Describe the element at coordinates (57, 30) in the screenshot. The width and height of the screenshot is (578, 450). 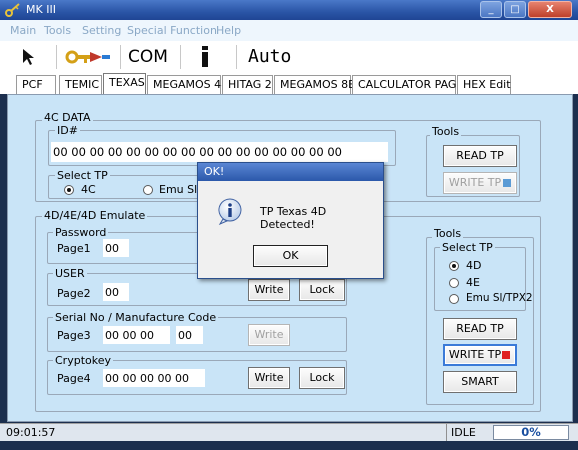
I see `menu-tools: Tools` at that location.